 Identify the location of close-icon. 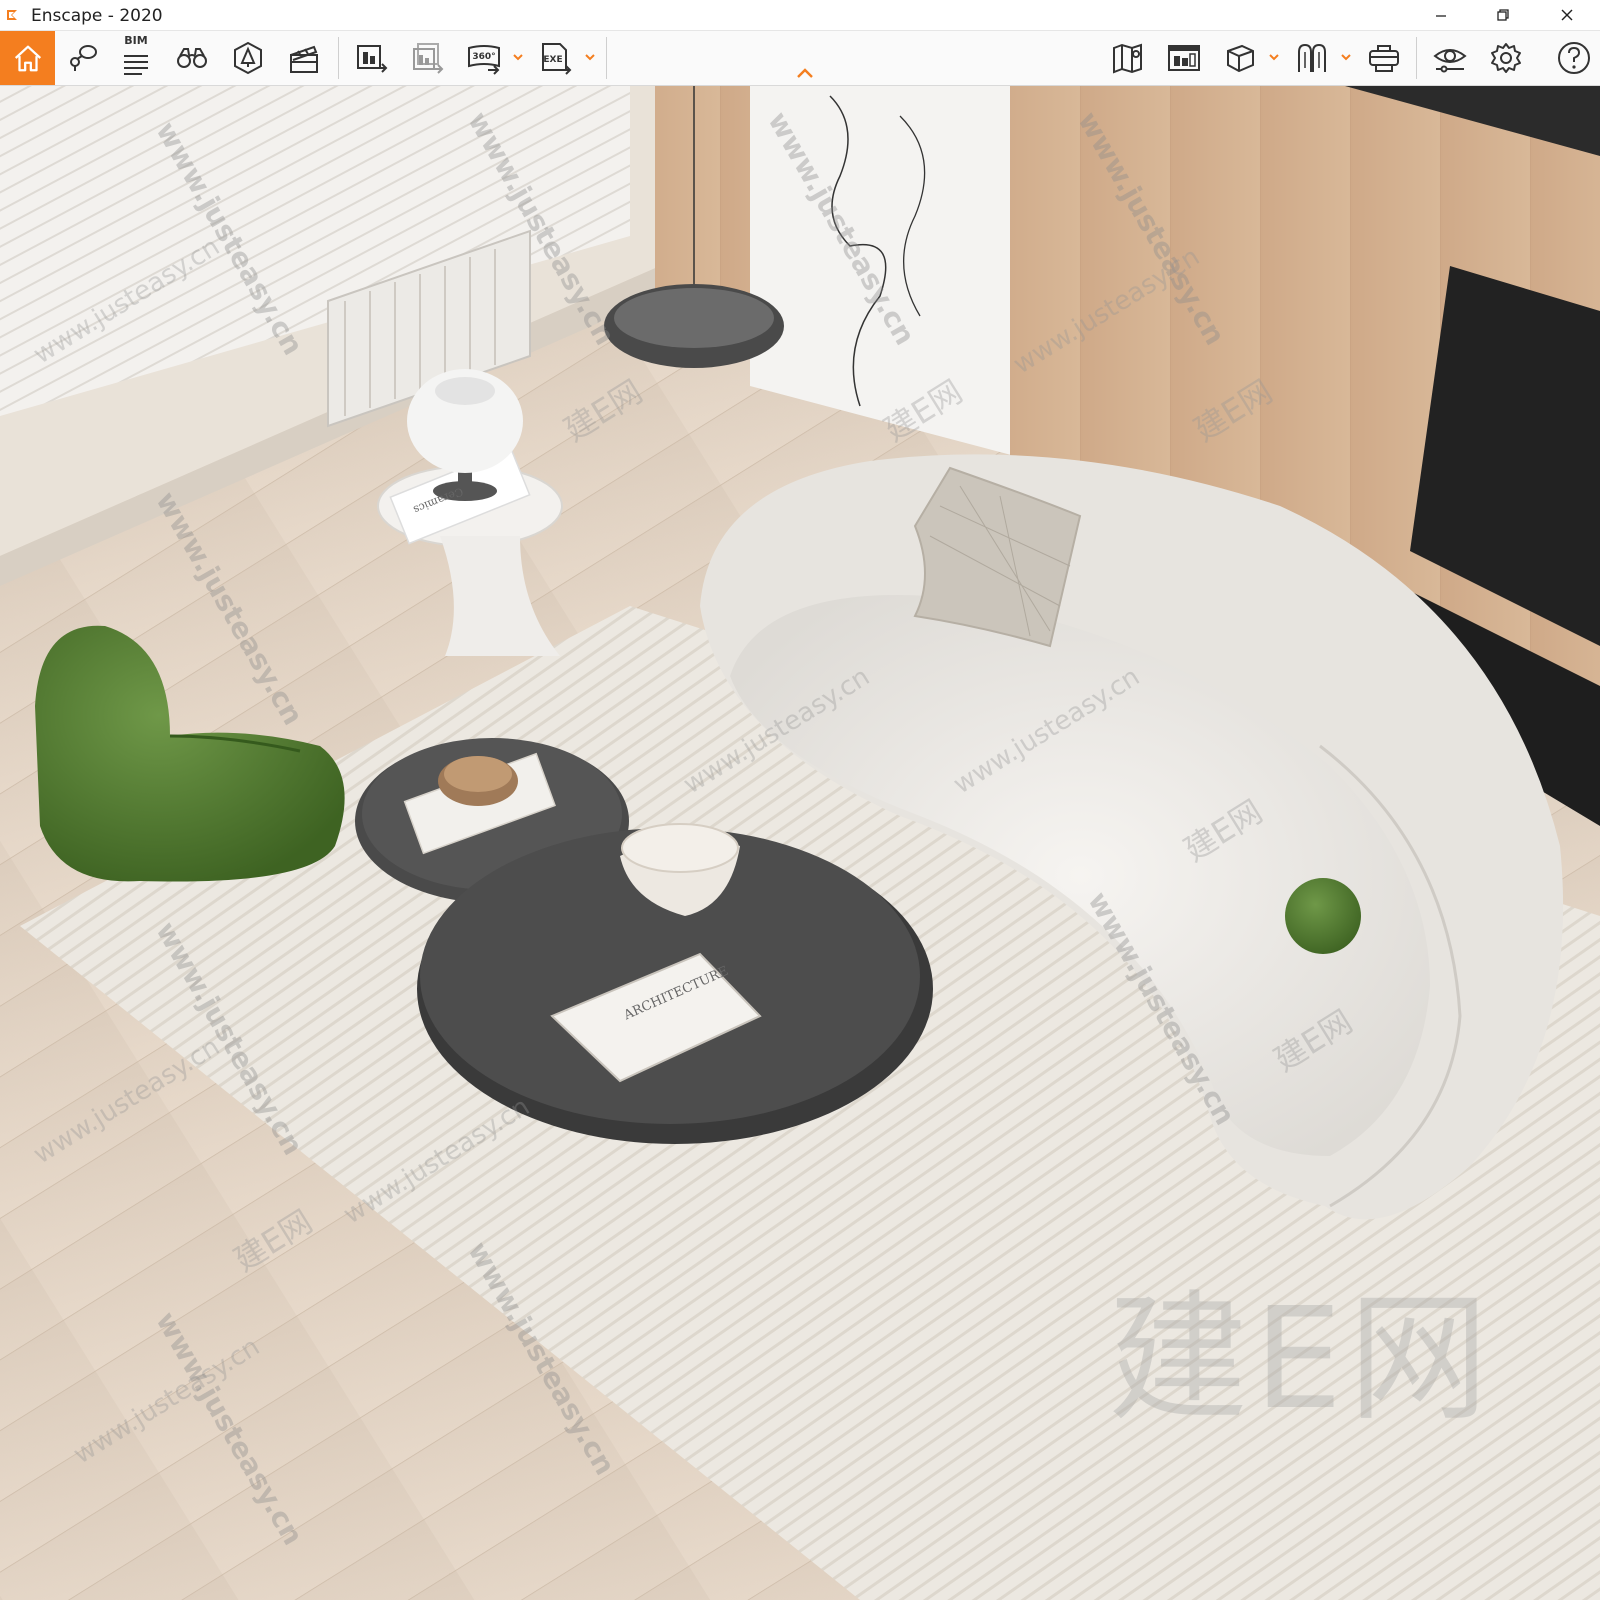
(1567, 15).